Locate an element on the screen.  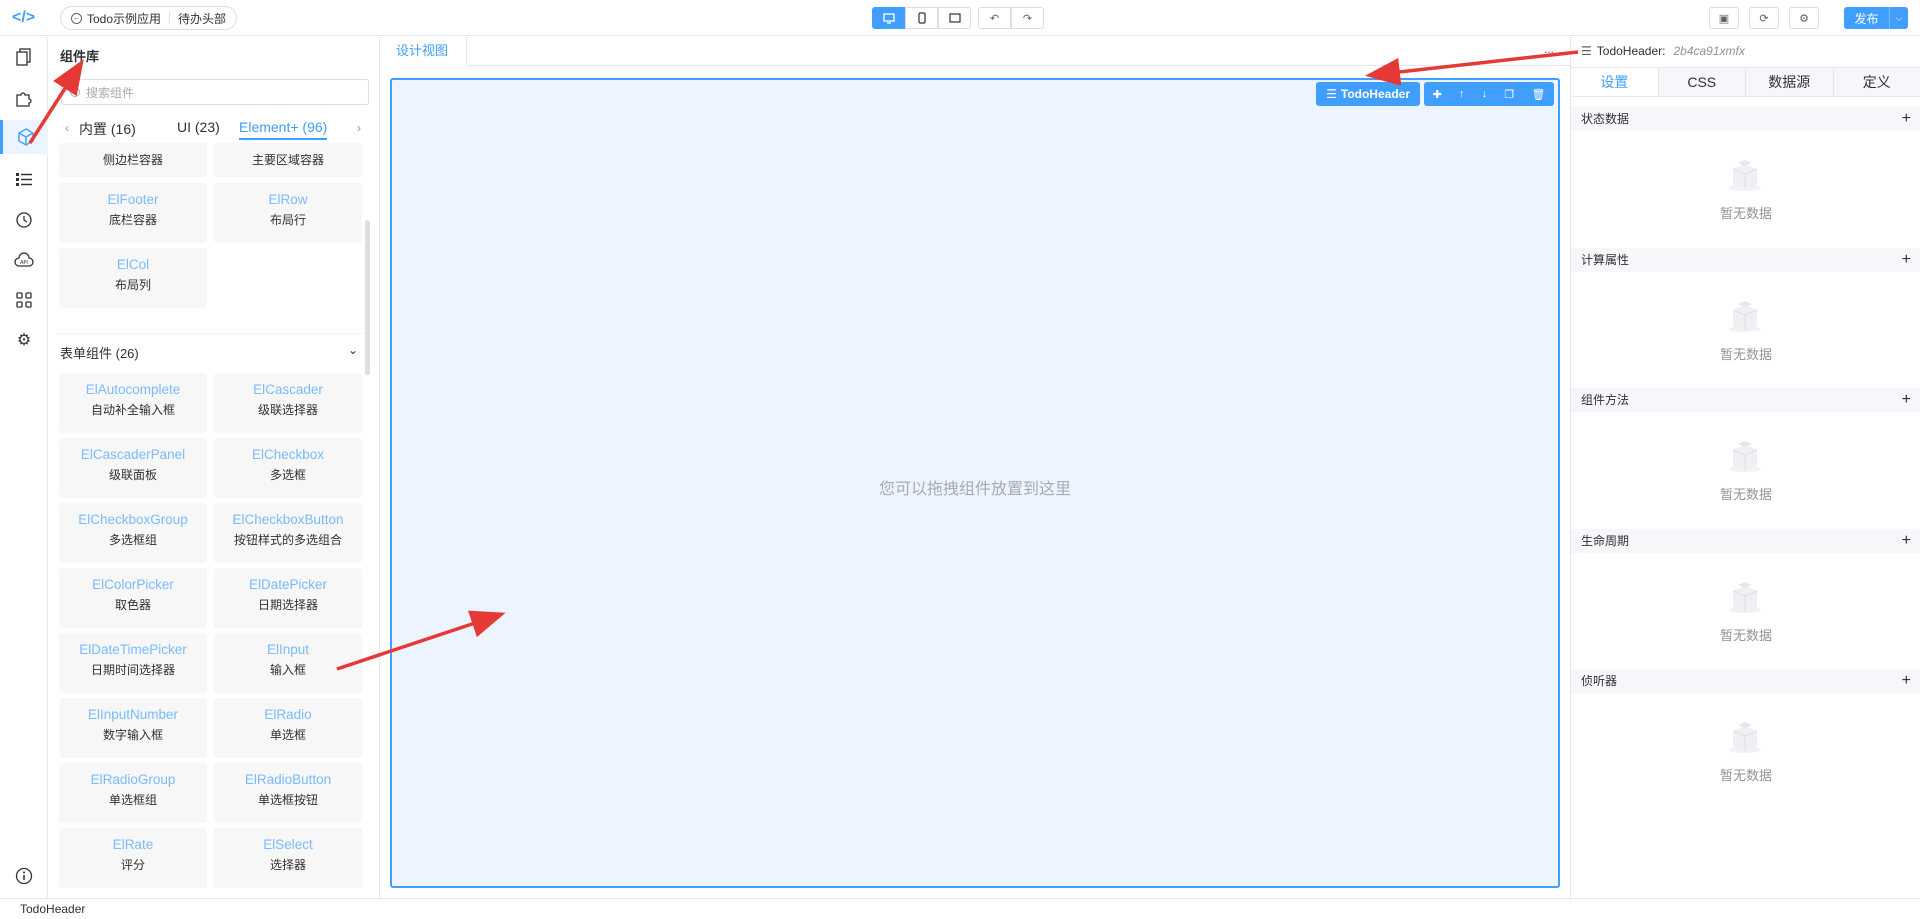
mobile-icon is located at coordinates (921, 18).